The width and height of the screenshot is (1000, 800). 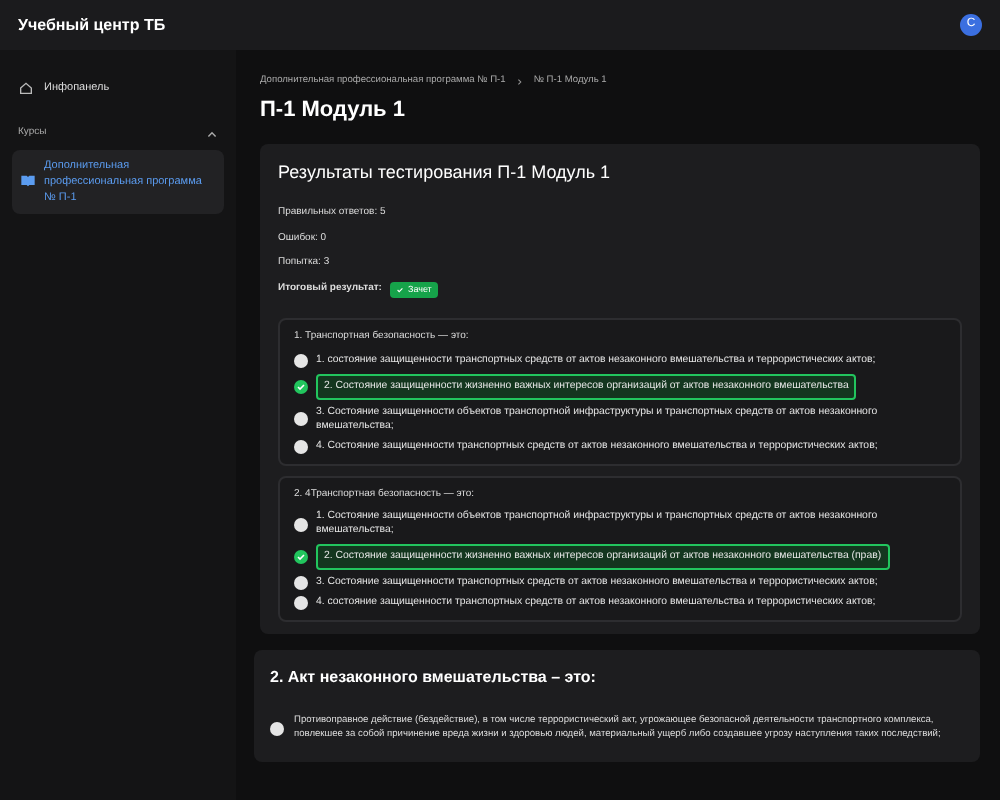 What do you see at coordinates (434, 678) in the screenshot?
I see `question-title: 2. Акт незаконного вмешательства – это:` at bounding box center [434, 678].